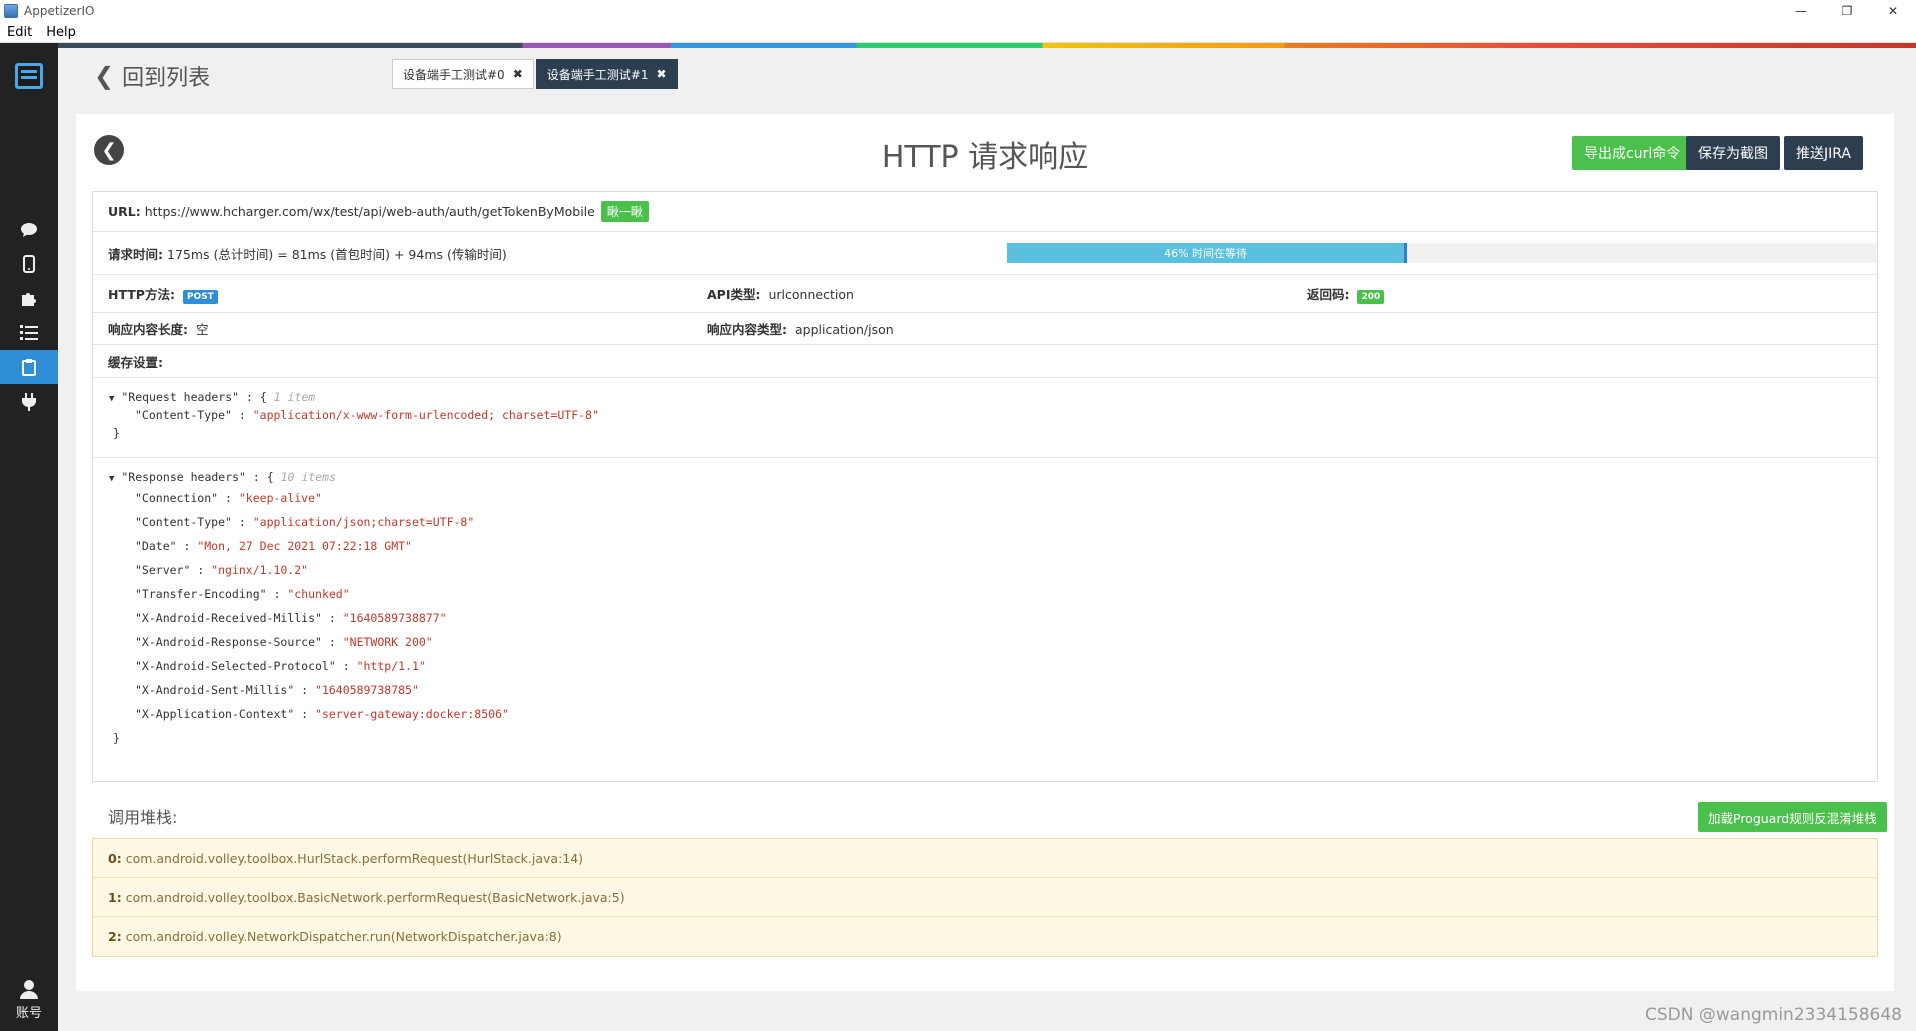 This screenshot has width=1916, height=1031. Describe the element at coordinates (463, 74) in the screenshot. I see `tab-session-0: 设备端手工测试#0 ✖` at that location.